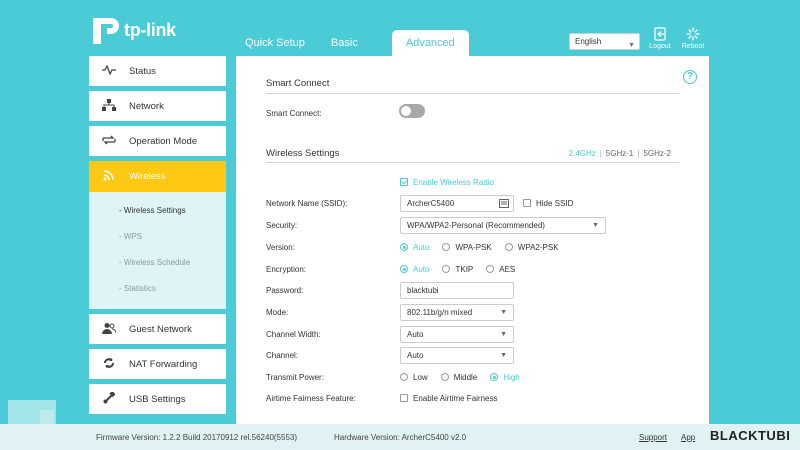 The width and height of the screenshot is (800, 450). What do you see at coordinates (457, 355) in the screenshot?
I see `channel-select: Auto ▼` at bounding box center [457, 355].